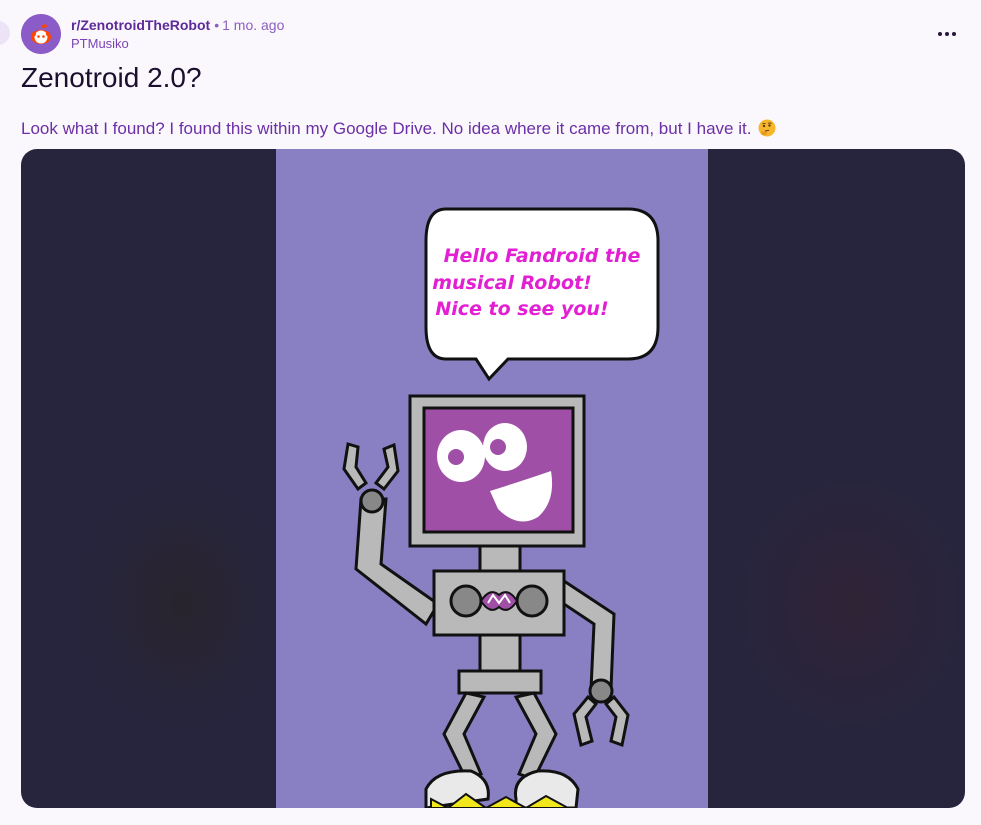  Describe the element at coordinates (767, 131) in the screenshot. I see `thinking-face-emoji` at that location.